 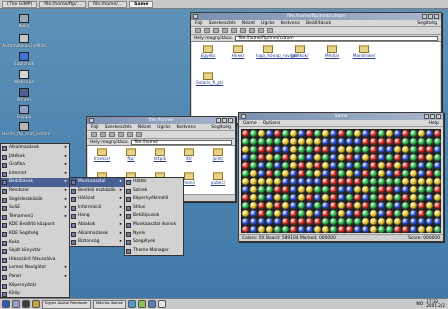 What do you see at coordinates (121, 134) in the screenshot?
I see `home-icon` at bounding box center [121, 134].